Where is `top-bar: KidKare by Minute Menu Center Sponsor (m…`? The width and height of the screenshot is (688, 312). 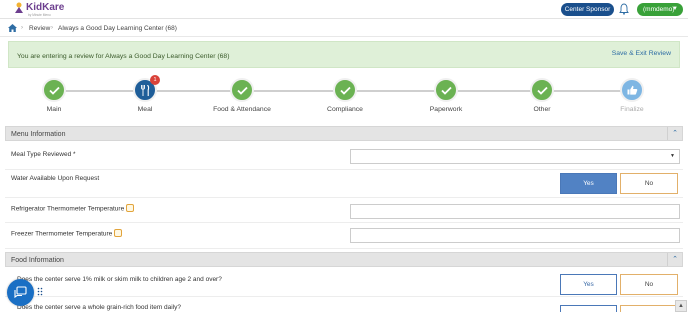 top-bar: KidKare by Minute Menu Center Sponsor (m… is located at coordinates (344, 9).